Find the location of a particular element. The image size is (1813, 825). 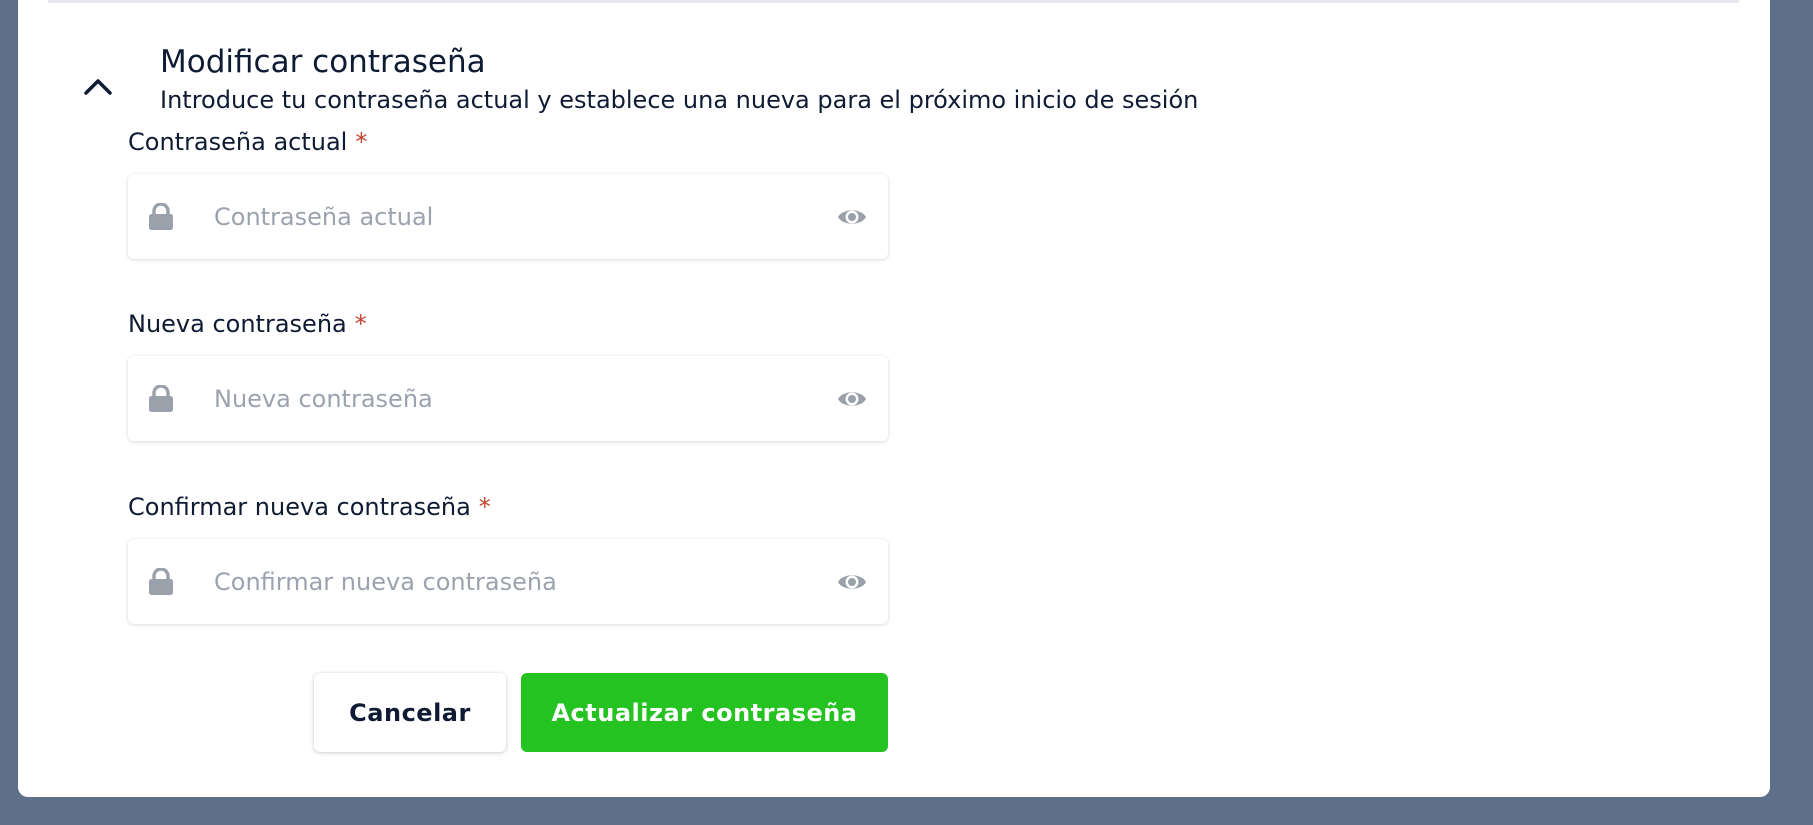

confirm-password-label: Confirmar nueva contraseña * is located at coordinates (309, 507).